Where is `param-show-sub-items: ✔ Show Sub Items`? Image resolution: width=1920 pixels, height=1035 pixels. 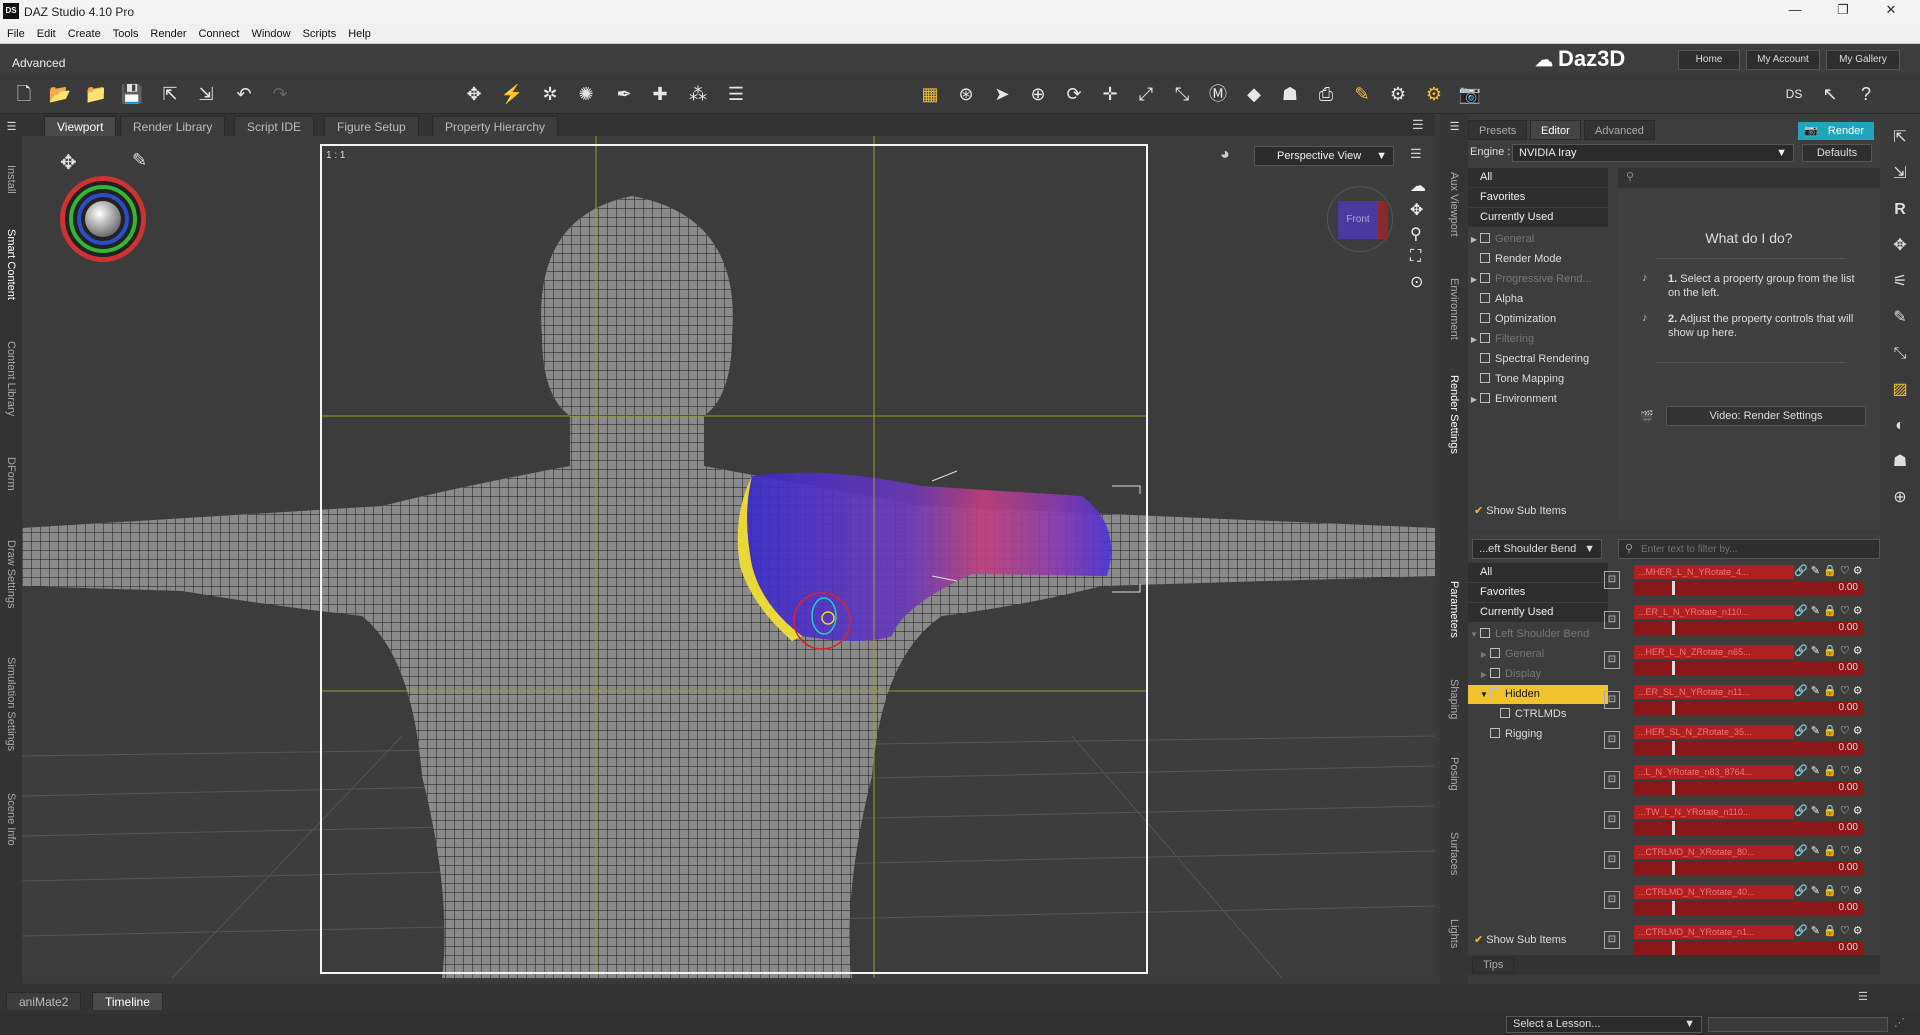
param-show-sub-items: ✔ Show Sub Items is located at coordinates (1520, 939).